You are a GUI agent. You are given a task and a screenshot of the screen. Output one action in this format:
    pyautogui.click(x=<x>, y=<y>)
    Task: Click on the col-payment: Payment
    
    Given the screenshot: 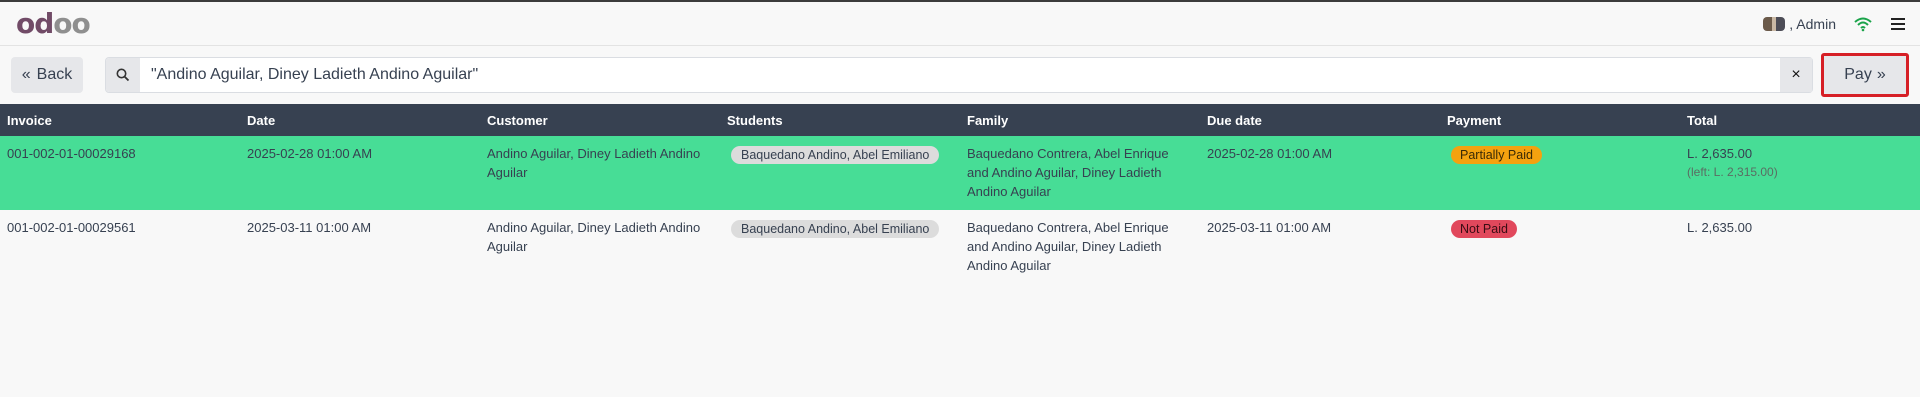 What is the action you would take?
    pyautogui.click(x=1560, y=120)
    